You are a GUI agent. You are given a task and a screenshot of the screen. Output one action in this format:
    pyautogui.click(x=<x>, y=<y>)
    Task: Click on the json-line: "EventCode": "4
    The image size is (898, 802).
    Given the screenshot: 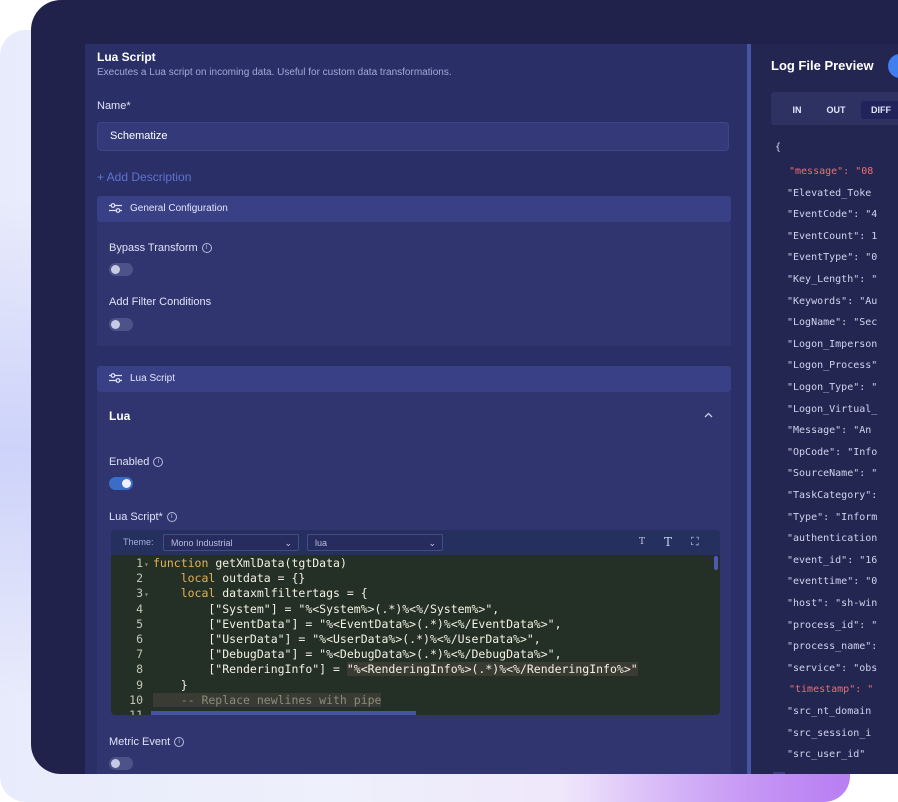 What is the action you would take?
    pyautogui.click(x=832, y=215)
    